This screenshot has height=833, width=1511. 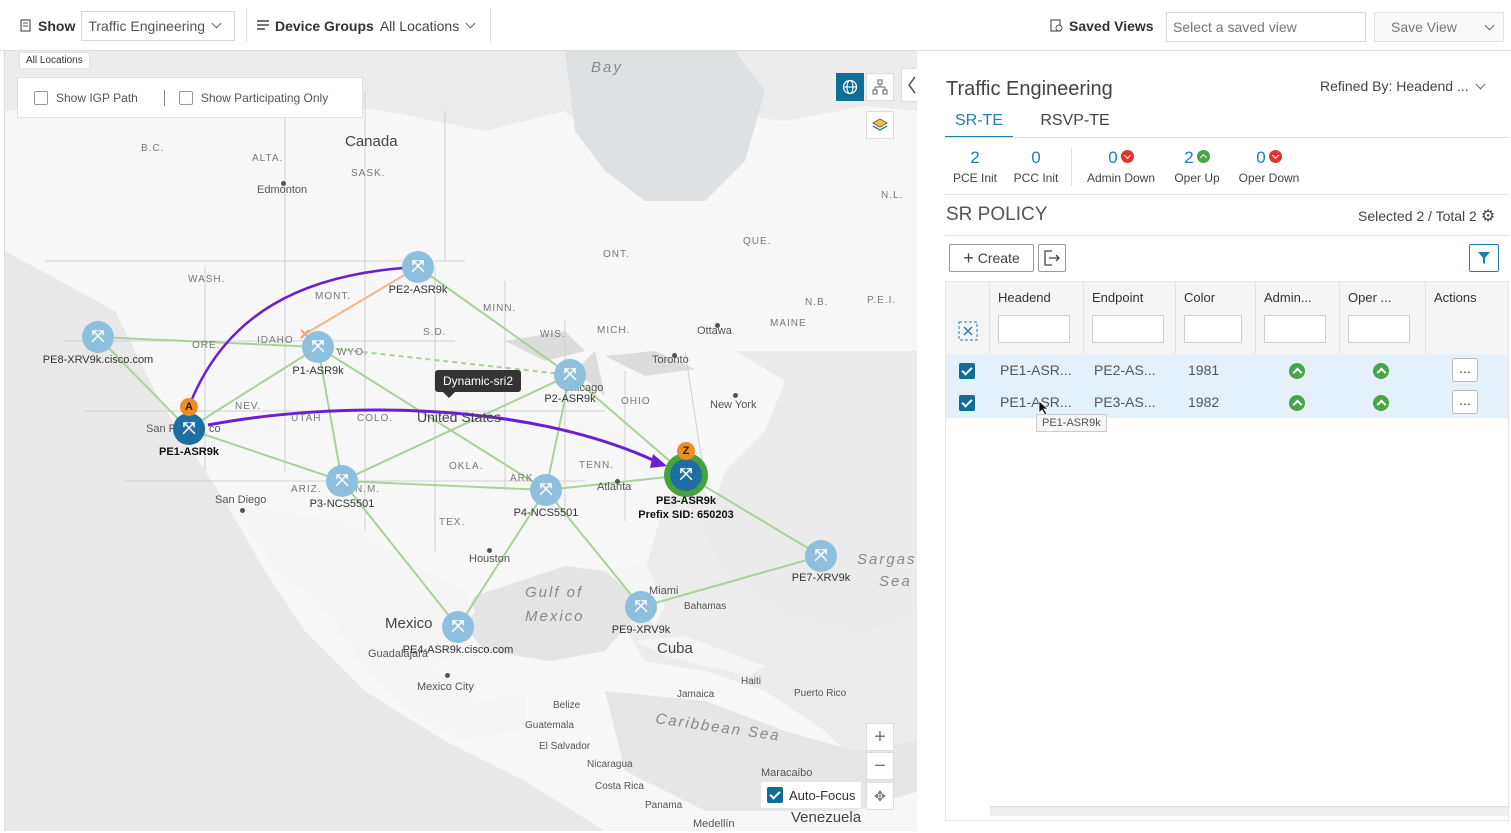 I want to click on column-header-headend: Headend, so click(x=1037, y=318).